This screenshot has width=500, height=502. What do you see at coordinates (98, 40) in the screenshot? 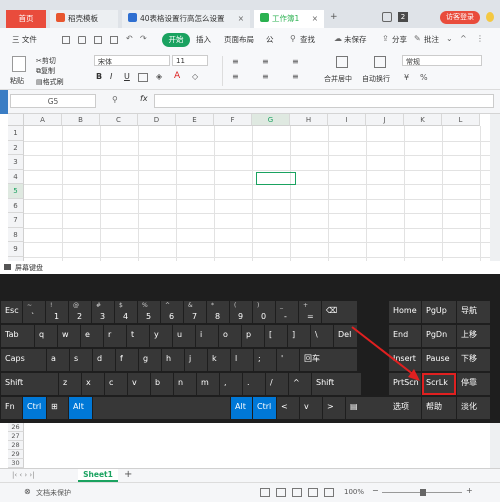
I see `save-icon` at bounding box center [98, 40].